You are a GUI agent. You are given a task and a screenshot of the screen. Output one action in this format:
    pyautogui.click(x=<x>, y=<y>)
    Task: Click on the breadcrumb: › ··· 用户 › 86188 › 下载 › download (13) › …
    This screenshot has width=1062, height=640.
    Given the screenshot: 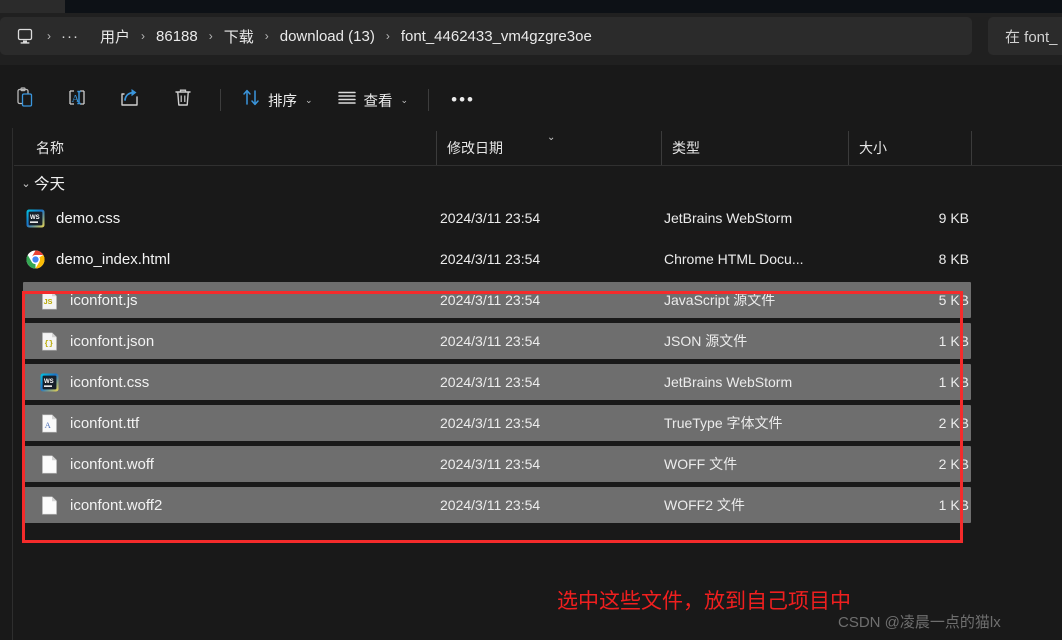 What is the action you would take?
    pyautogui.click(x=486, y=36)
    